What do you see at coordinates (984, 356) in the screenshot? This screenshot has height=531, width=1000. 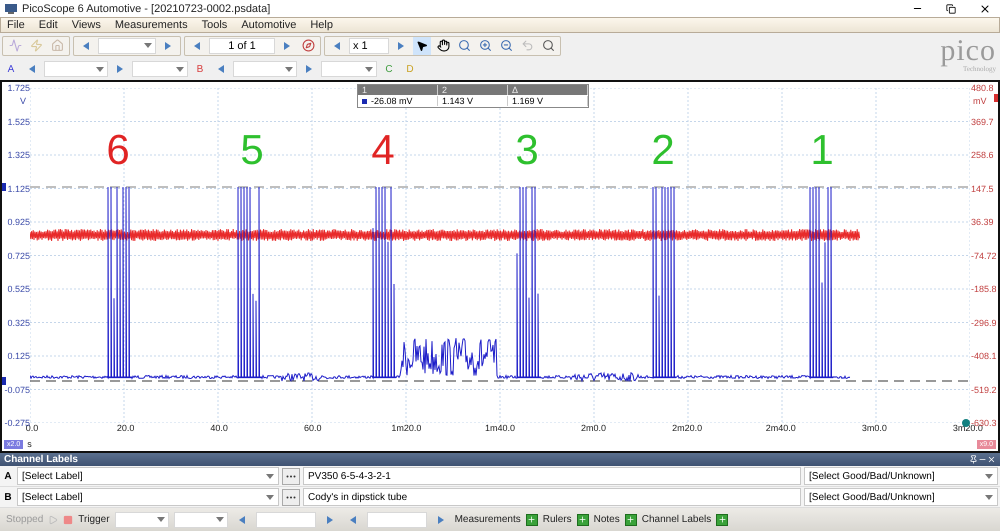 I see `axis-tick-label: -408.1` at bounding box center [984, 356].